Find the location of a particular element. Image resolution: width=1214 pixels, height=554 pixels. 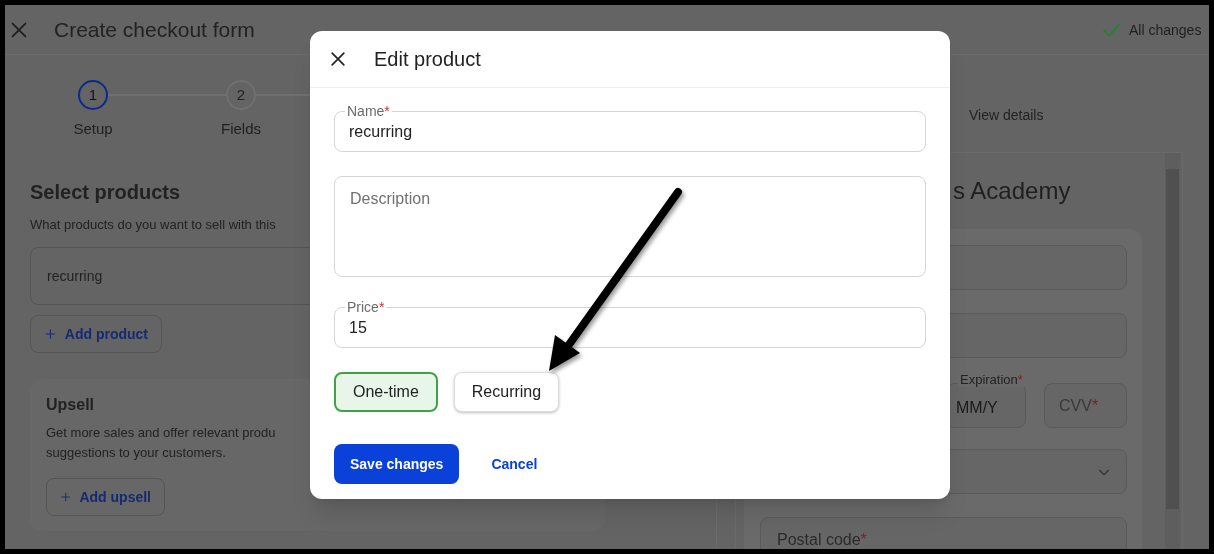

section-subtitle: What products do you want to sell with this is located at coordinates (153, 224).